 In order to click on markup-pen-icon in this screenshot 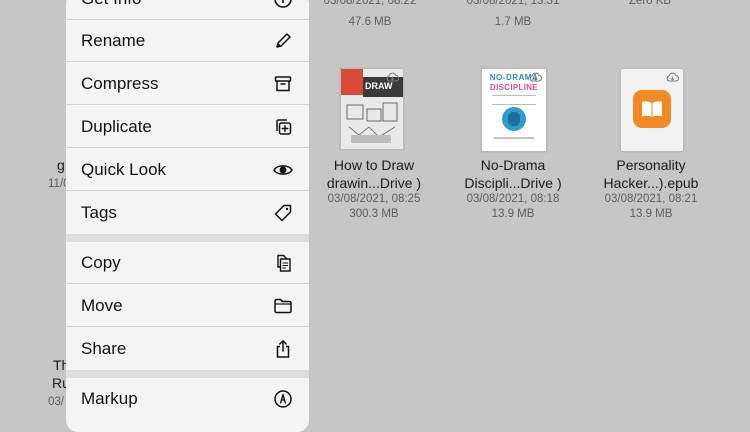, I will do `click(283, 399)`.